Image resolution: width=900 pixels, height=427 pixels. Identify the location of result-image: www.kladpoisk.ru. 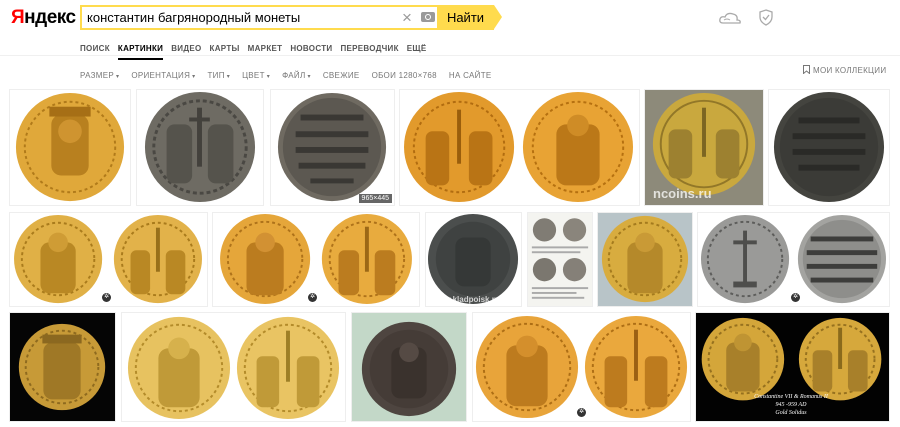
(473, 259).